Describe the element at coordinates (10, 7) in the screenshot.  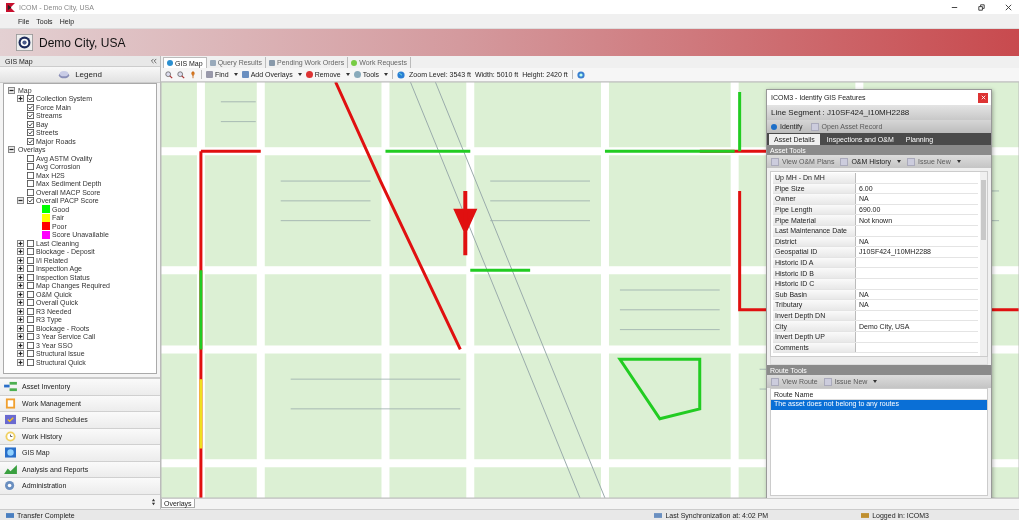
I see `app-logo-icon` at that location.